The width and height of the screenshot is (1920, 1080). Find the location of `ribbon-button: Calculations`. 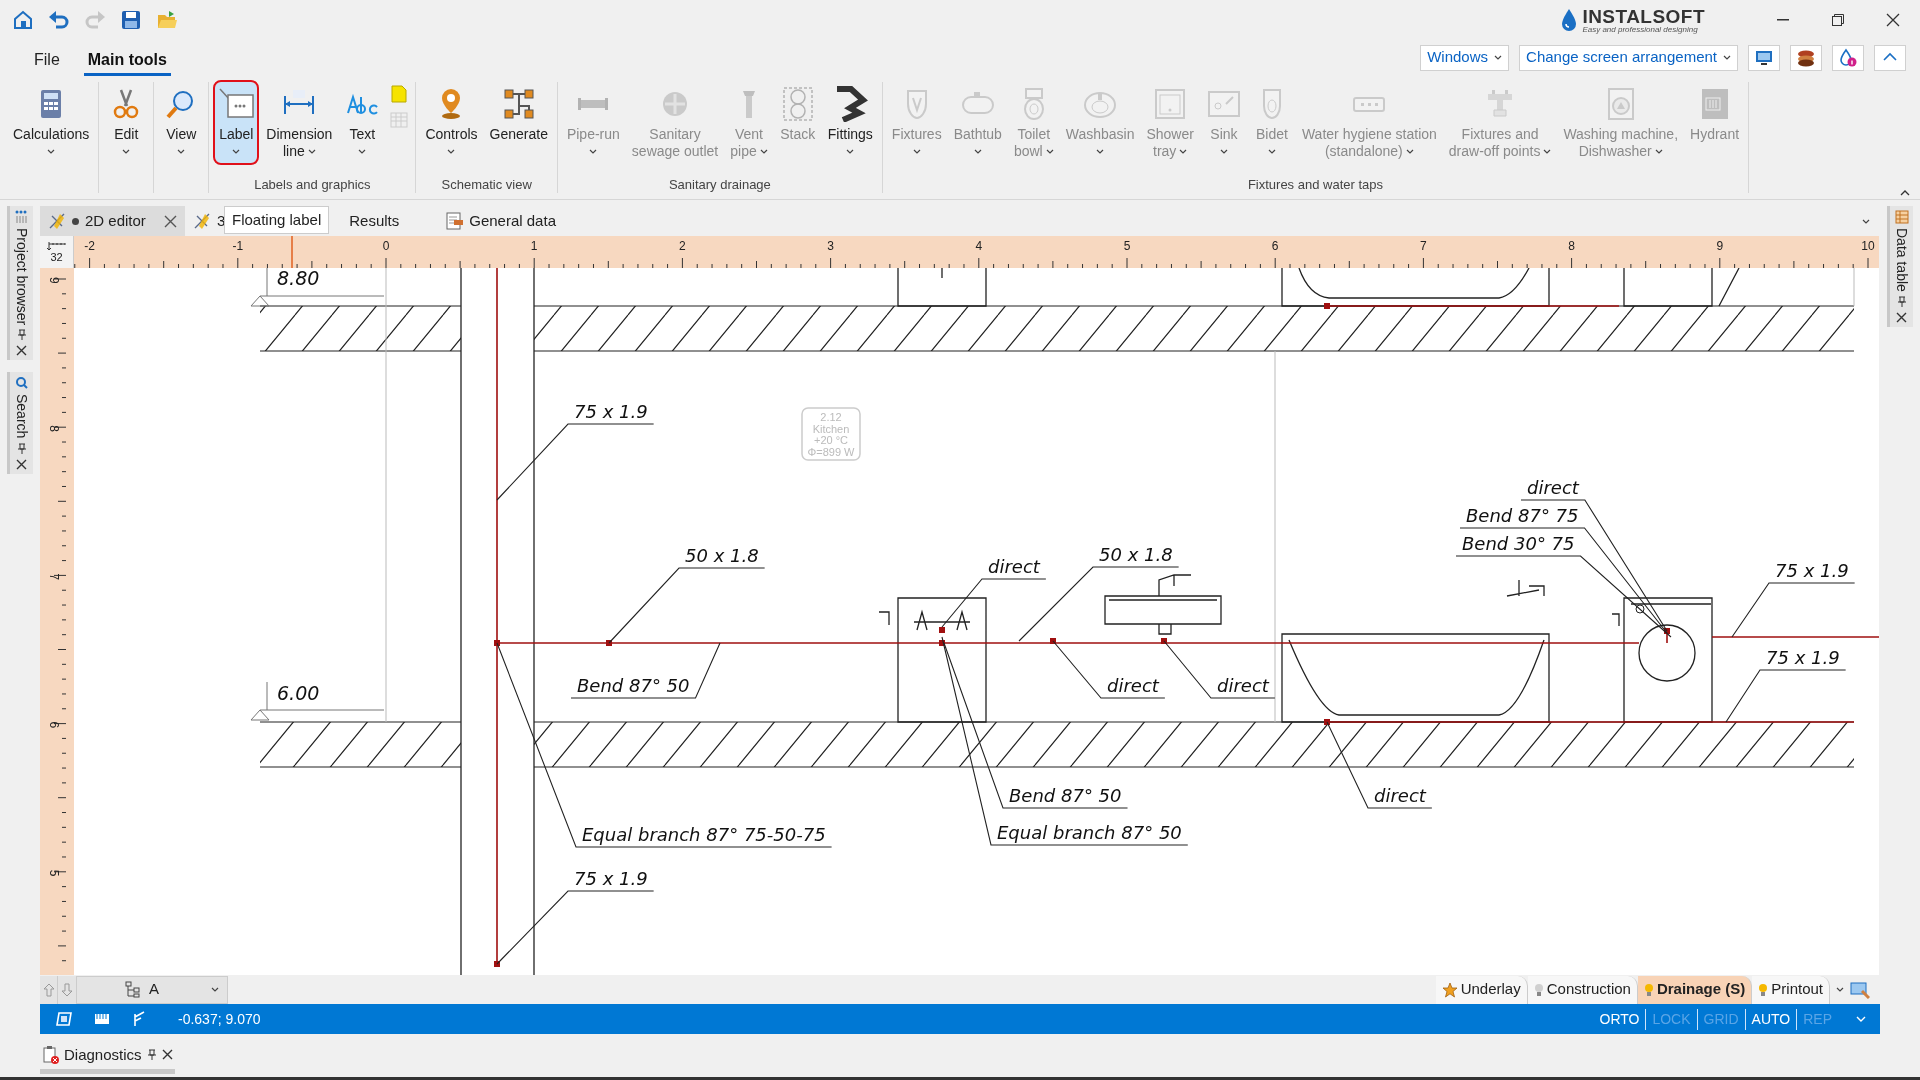

ribbon-button: Calculations is located at coordinates (51, 122).